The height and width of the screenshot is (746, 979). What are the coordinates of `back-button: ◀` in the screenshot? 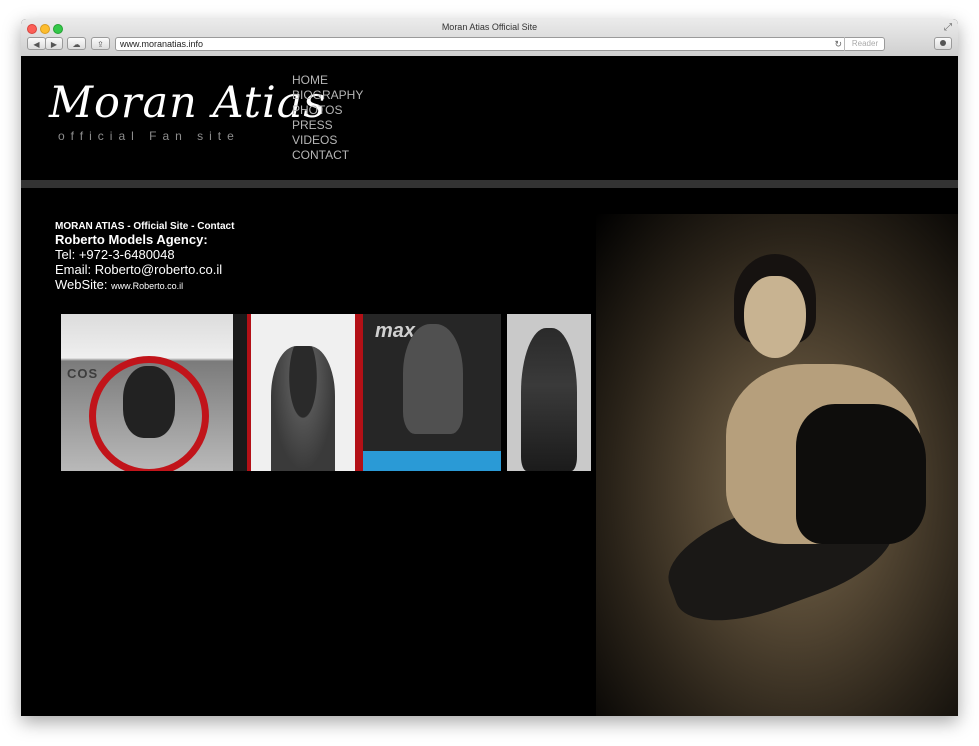 It's located at (36, 43).